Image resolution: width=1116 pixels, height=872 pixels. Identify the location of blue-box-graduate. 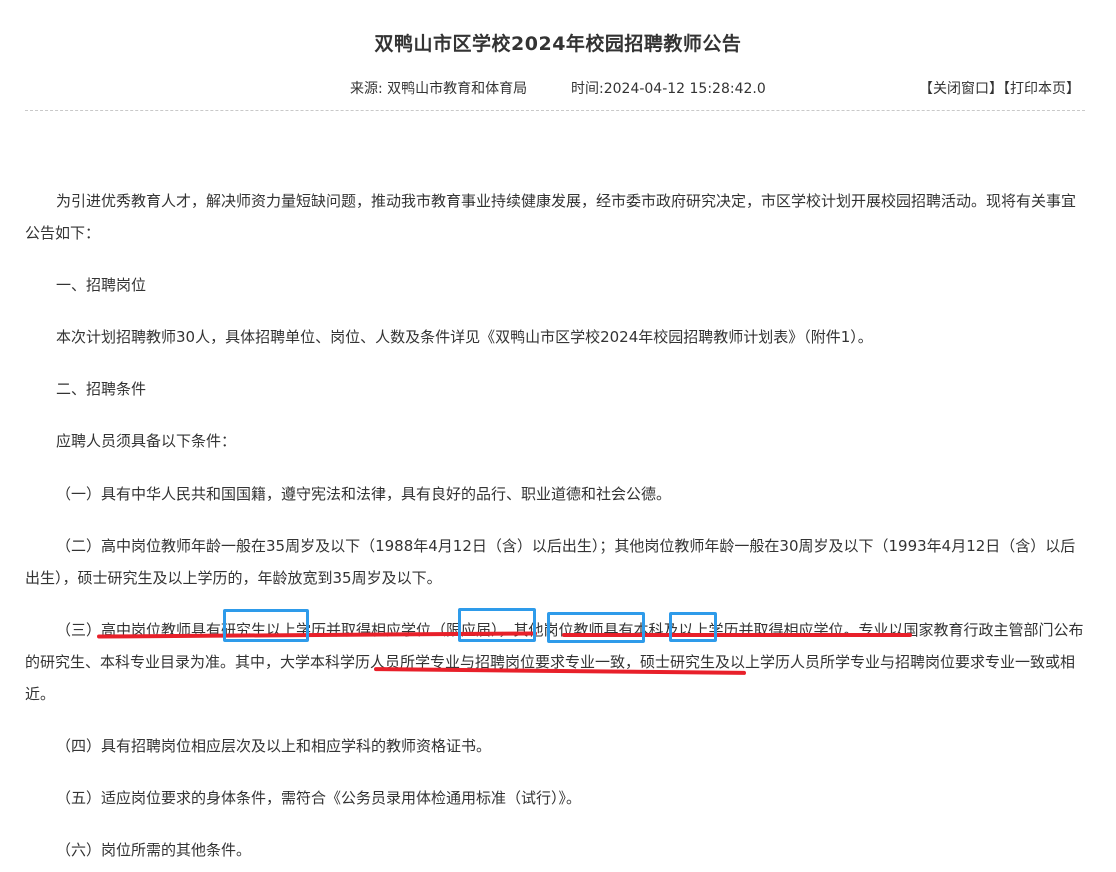
(266, 625).